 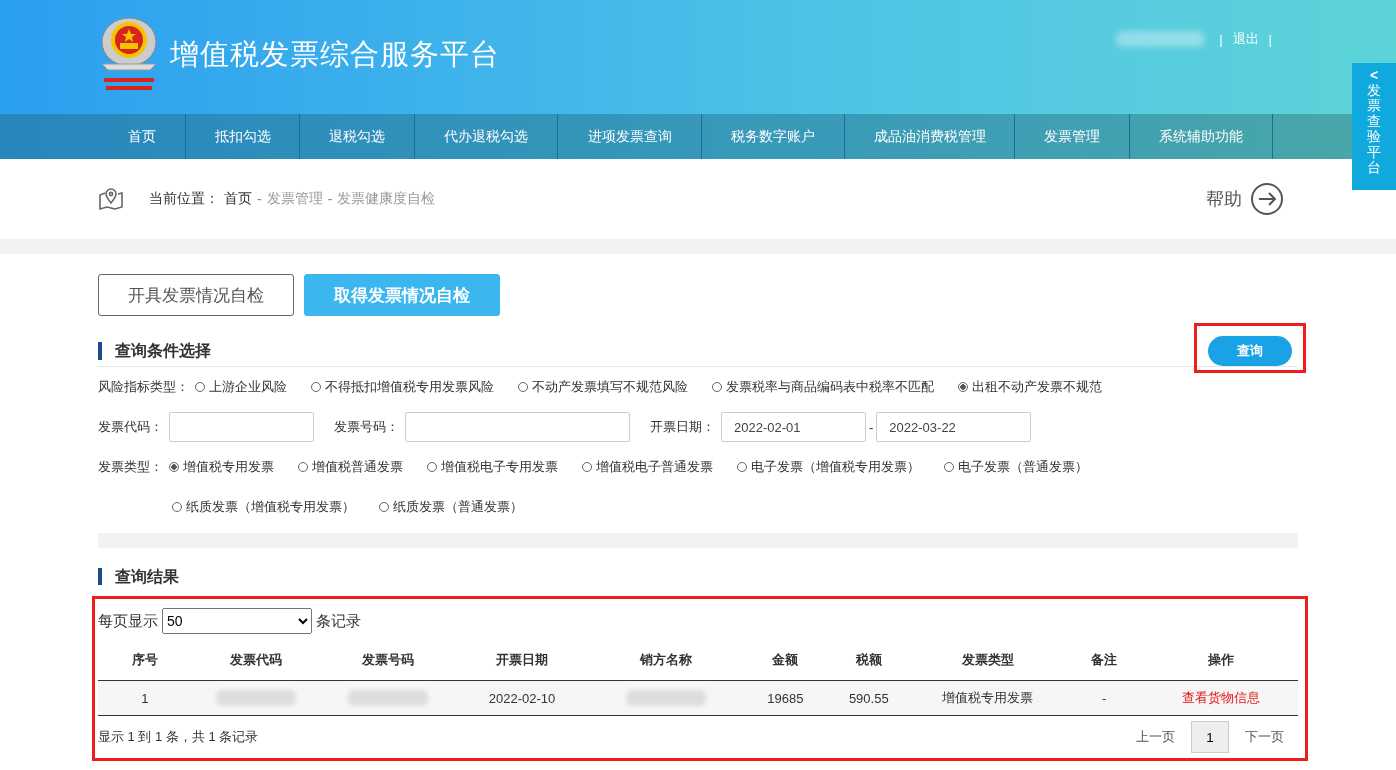 I want to click on radio-option: 纸质发票（增值税专用发票）, so click(x=263, y=507).